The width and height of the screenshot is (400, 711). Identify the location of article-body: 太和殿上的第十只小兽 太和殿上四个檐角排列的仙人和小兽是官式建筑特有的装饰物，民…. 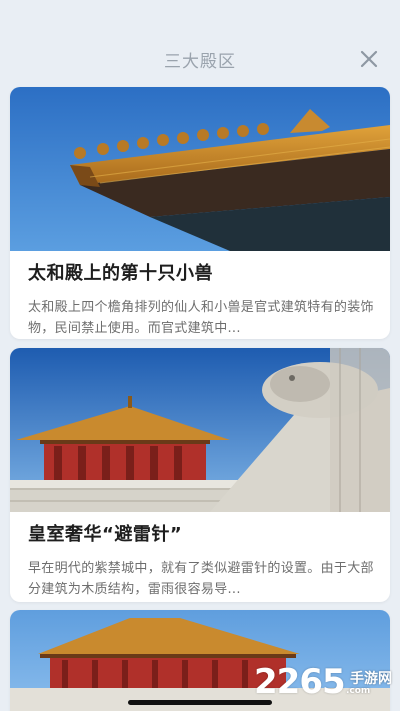
(200, 295).